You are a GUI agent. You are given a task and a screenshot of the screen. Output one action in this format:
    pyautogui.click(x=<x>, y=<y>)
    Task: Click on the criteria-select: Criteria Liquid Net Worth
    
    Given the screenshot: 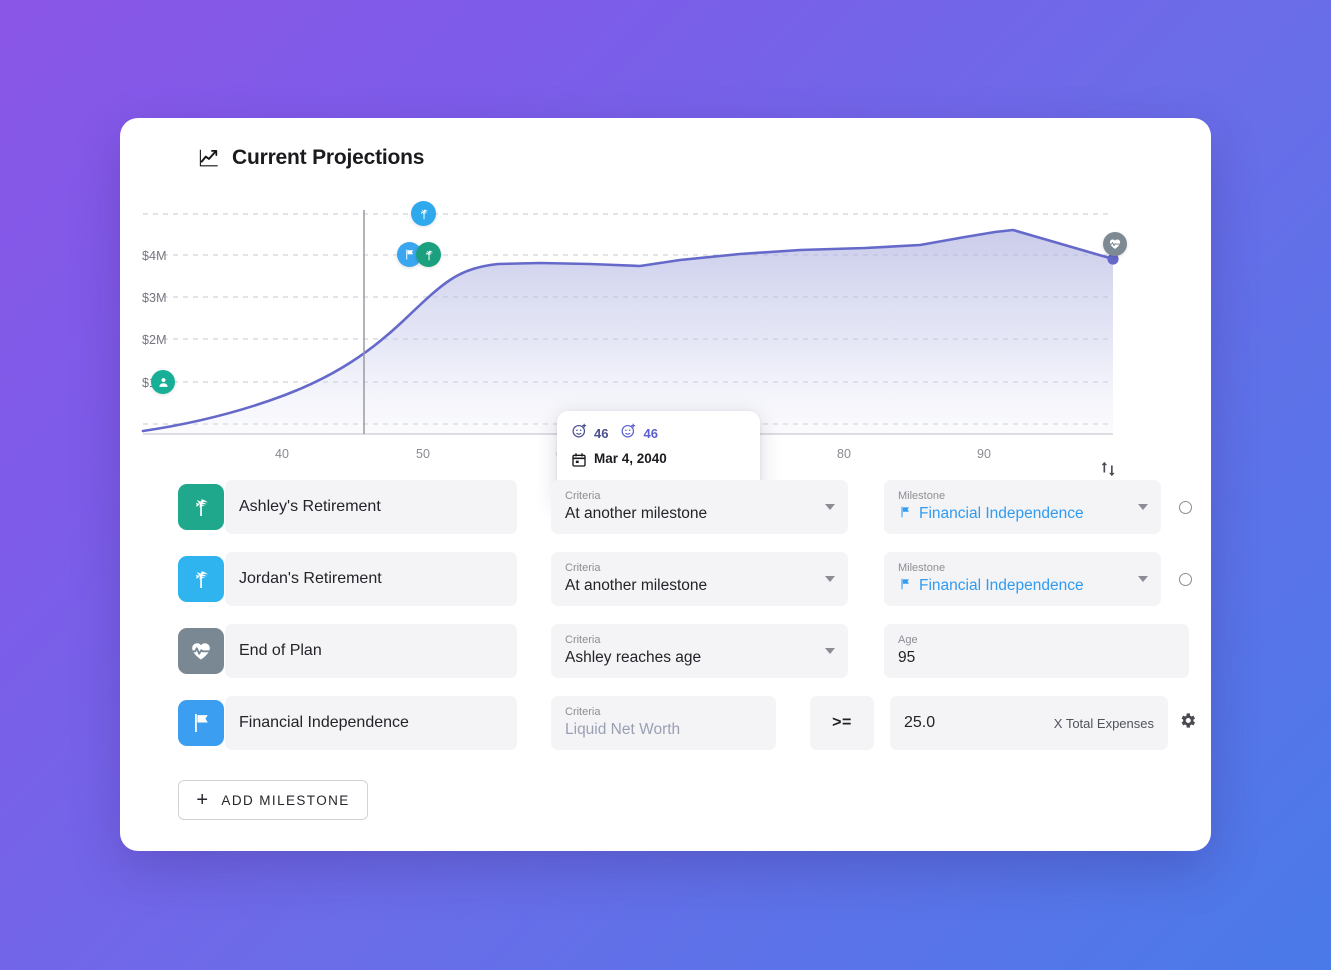 What is the action you would take?
    pyautogui.click(x=663, y=723)
    